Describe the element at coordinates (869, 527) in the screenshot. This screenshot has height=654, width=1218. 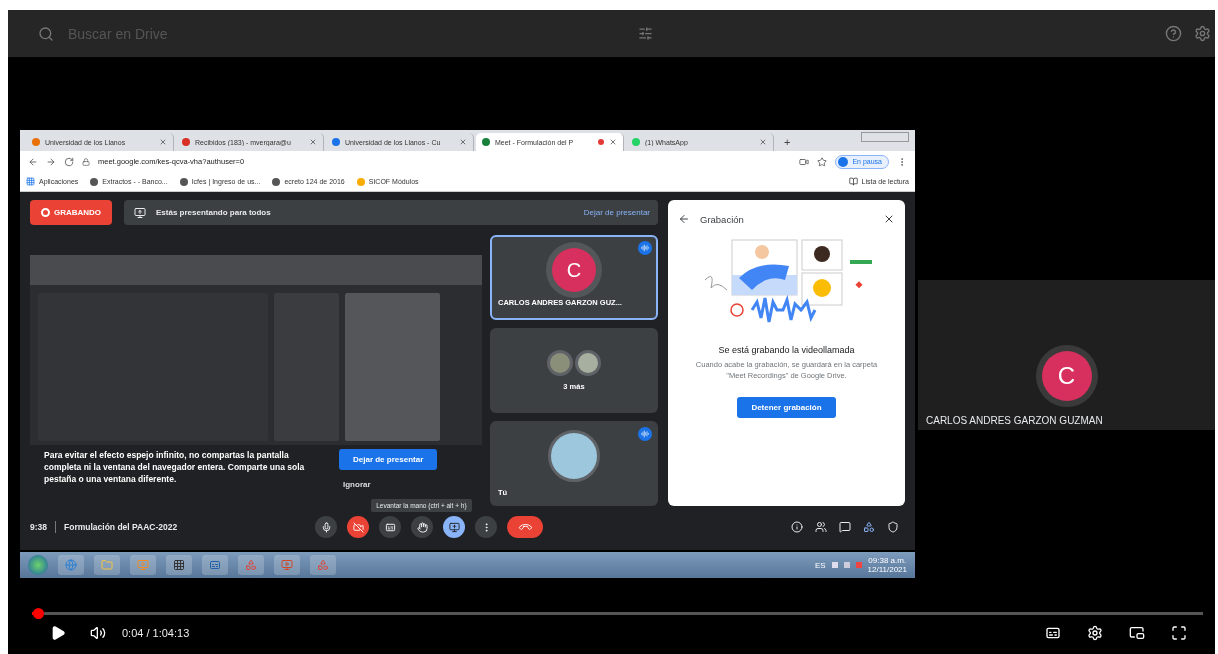
I see `activities-icon` at that location.